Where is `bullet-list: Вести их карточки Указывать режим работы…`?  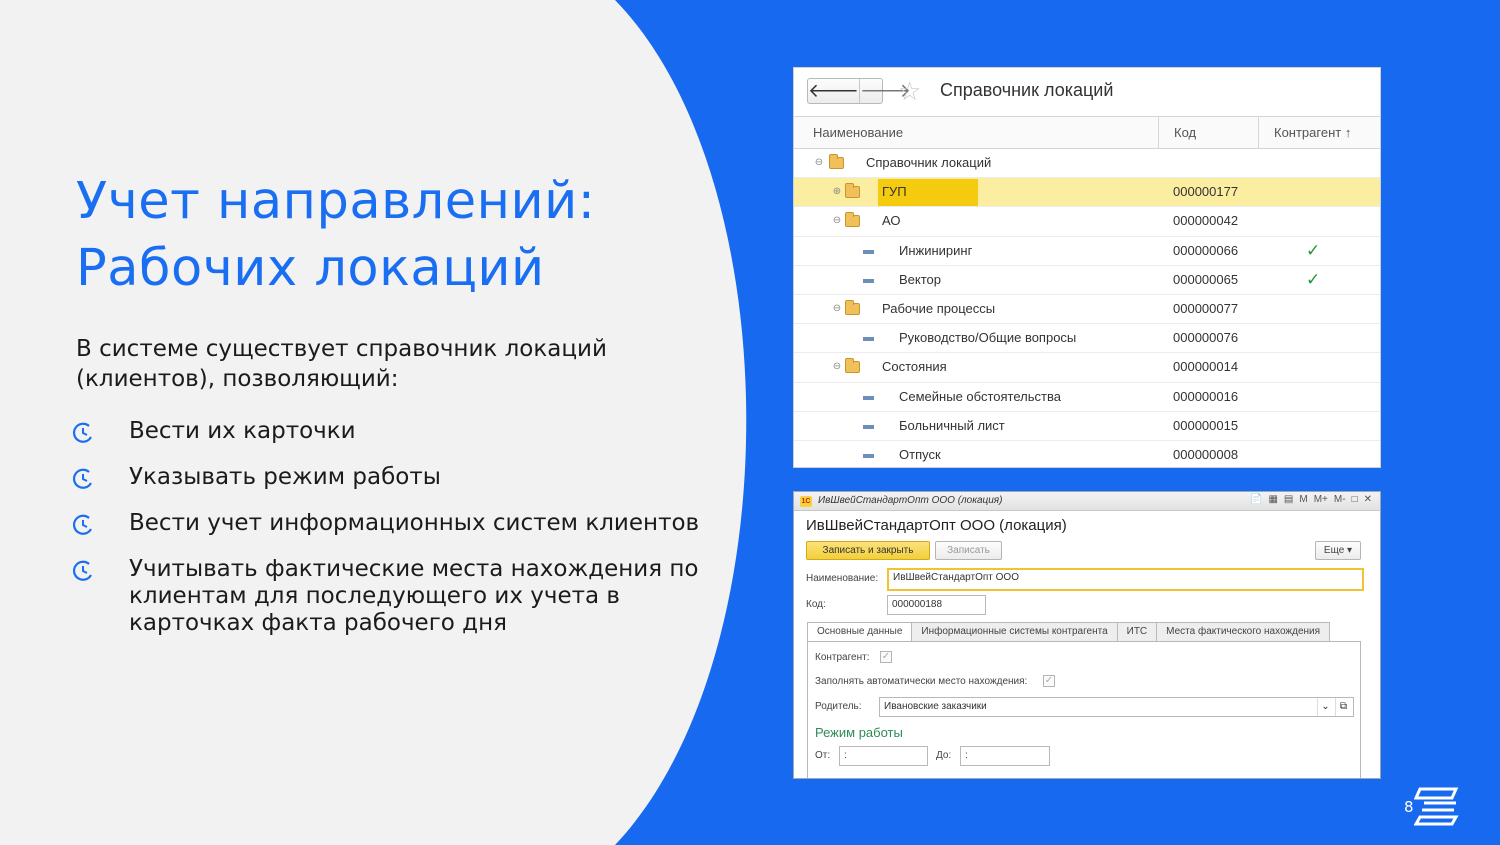
bullet-list: Вести их карточки Указывать режим работы… is located at coordinates (392, 537).